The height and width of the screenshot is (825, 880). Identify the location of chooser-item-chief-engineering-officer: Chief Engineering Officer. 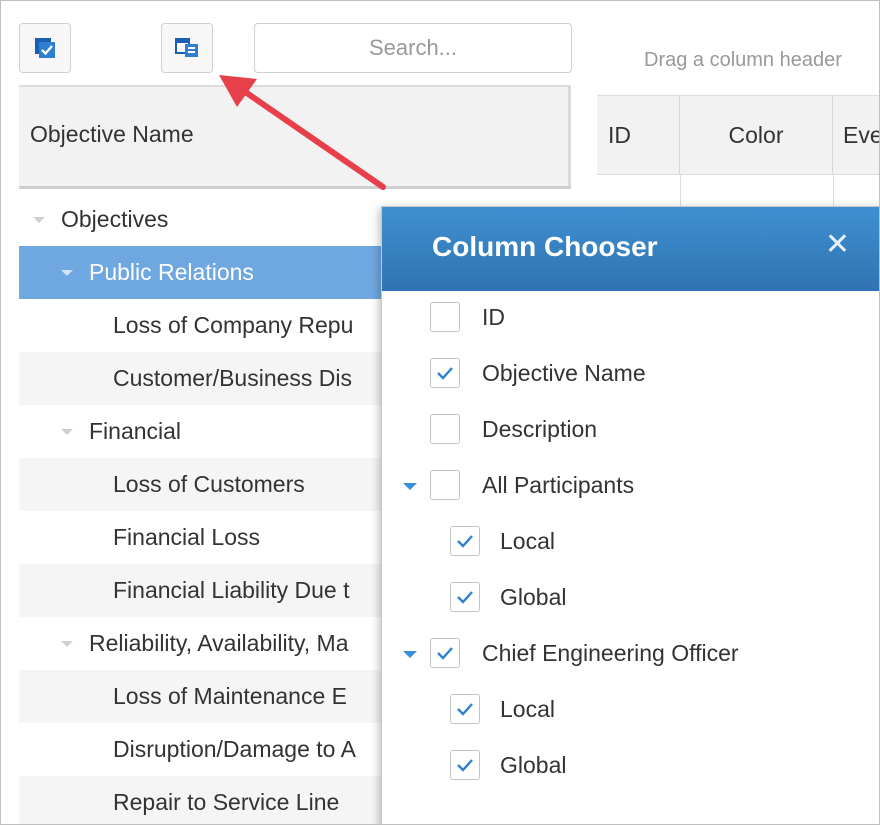
(584, 653).